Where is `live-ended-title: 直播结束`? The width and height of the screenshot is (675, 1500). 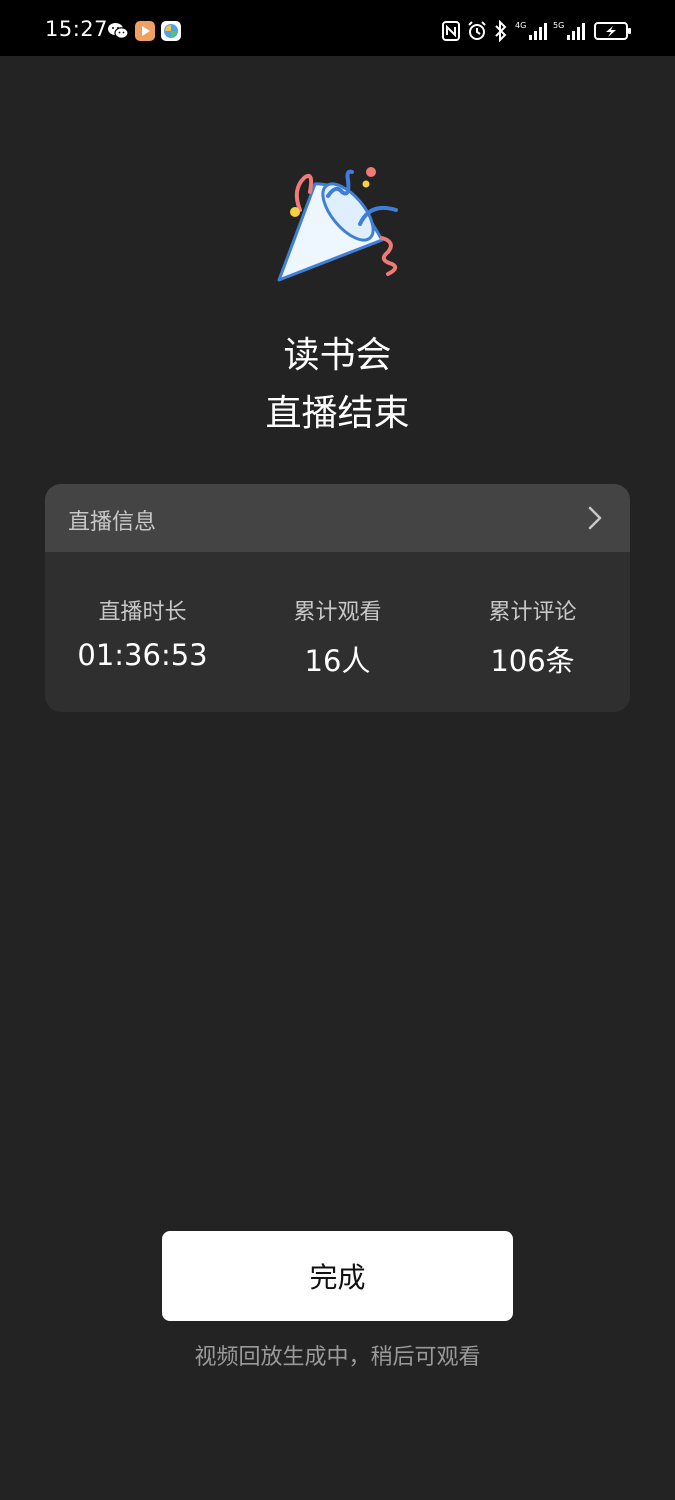 live-ended-title: 直播结束 is located at coordinates (337, 413).